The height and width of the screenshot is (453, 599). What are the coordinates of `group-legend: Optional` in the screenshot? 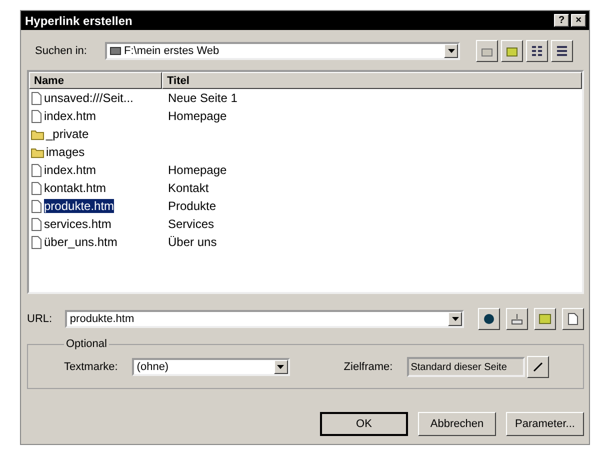 It's located at (86, 344).